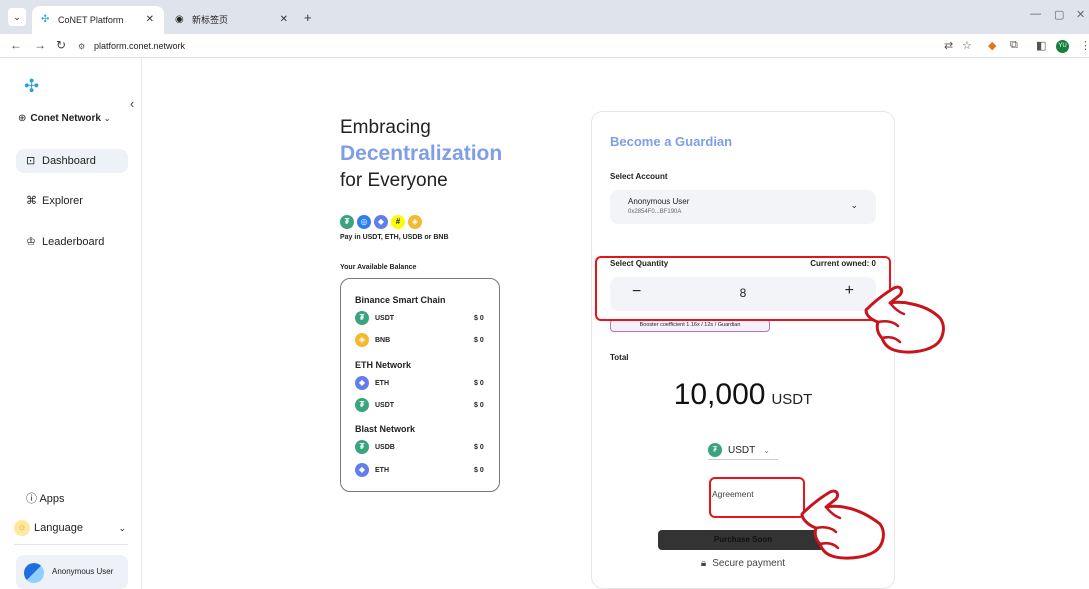  I want to click on sidebar-item-explorer: ⌘ Explorer, so click(72, 201).